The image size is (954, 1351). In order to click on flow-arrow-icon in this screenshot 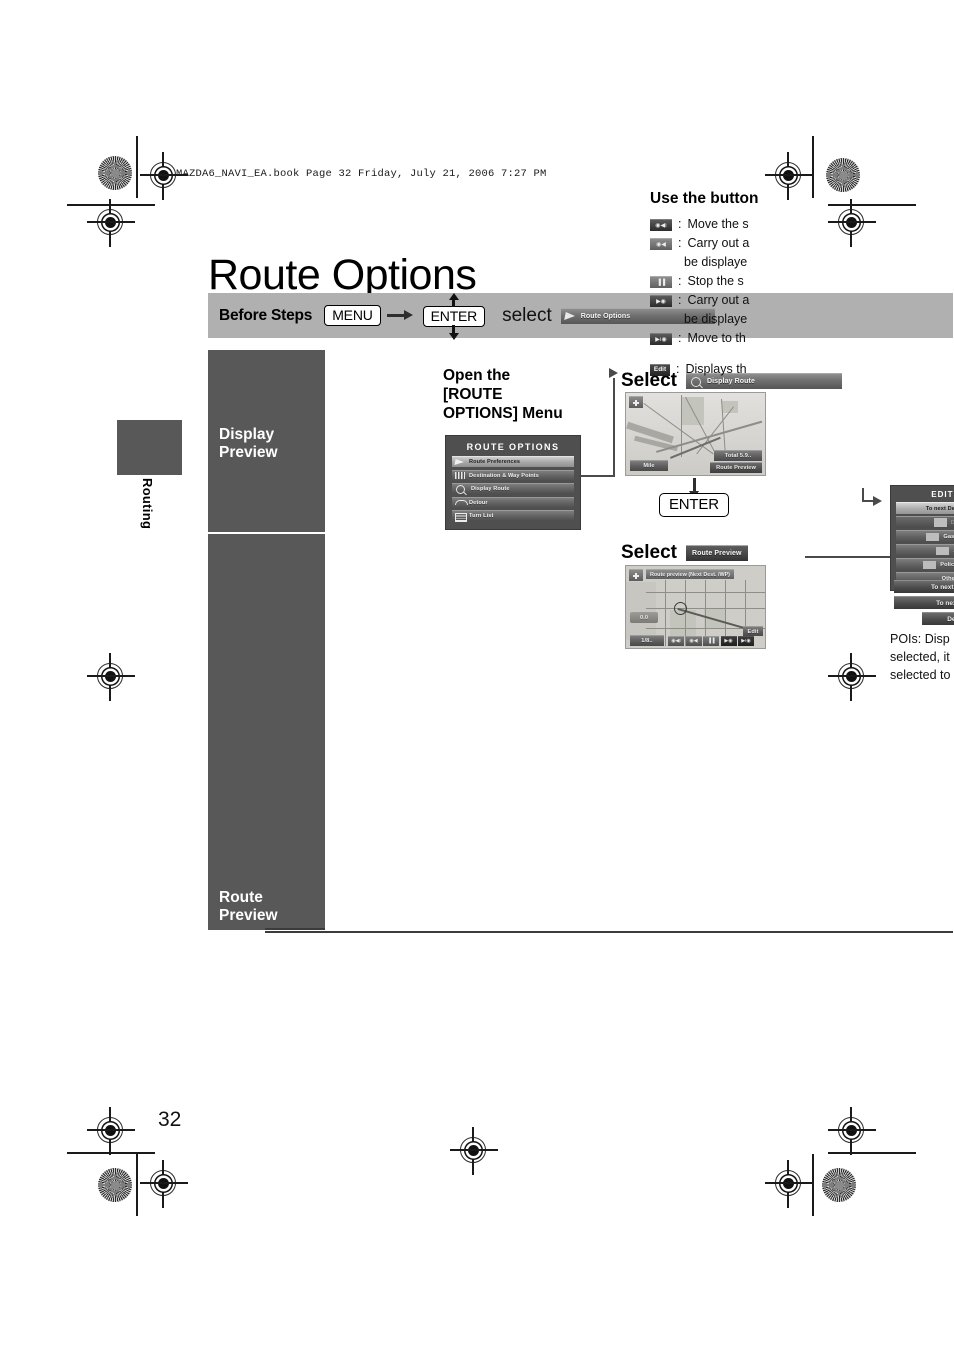, I will do `click(399, 315)`.